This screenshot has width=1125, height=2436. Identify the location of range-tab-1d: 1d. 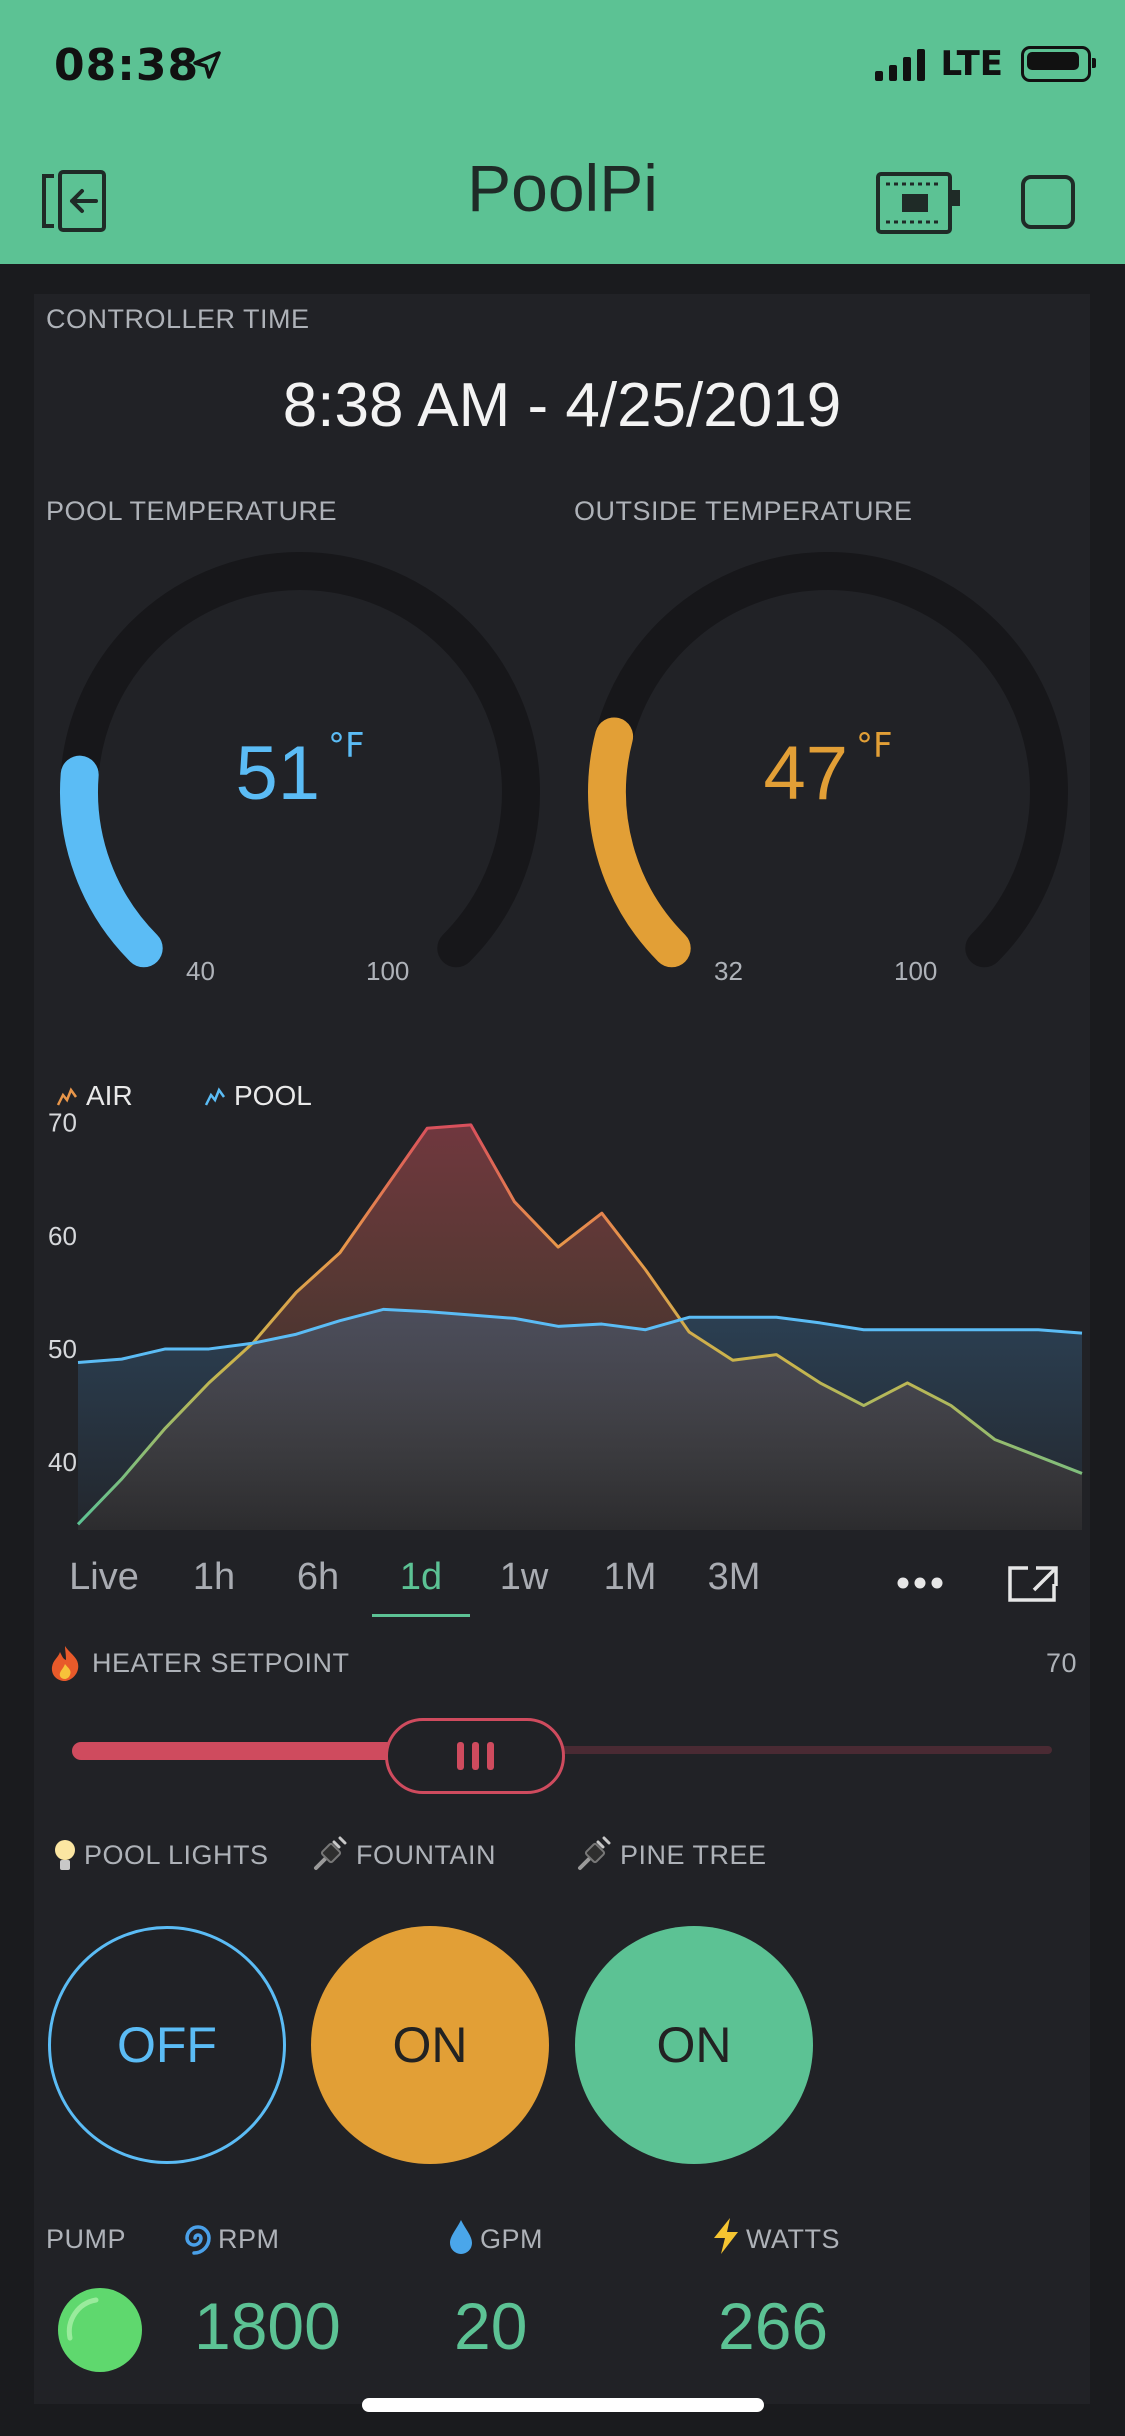
(421, 1586).